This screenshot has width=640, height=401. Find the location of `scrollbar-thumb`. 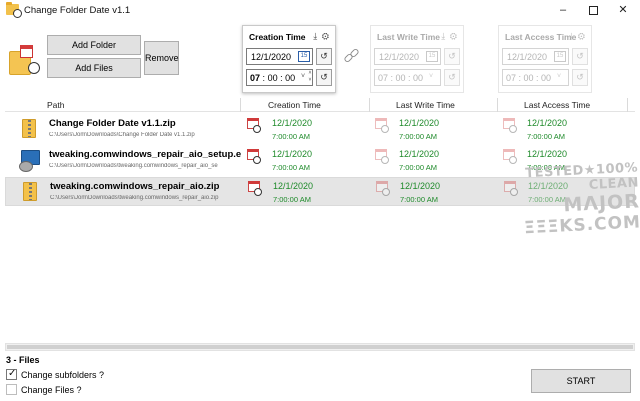

scrollbar-thumb is located at coordinates (320, 347).